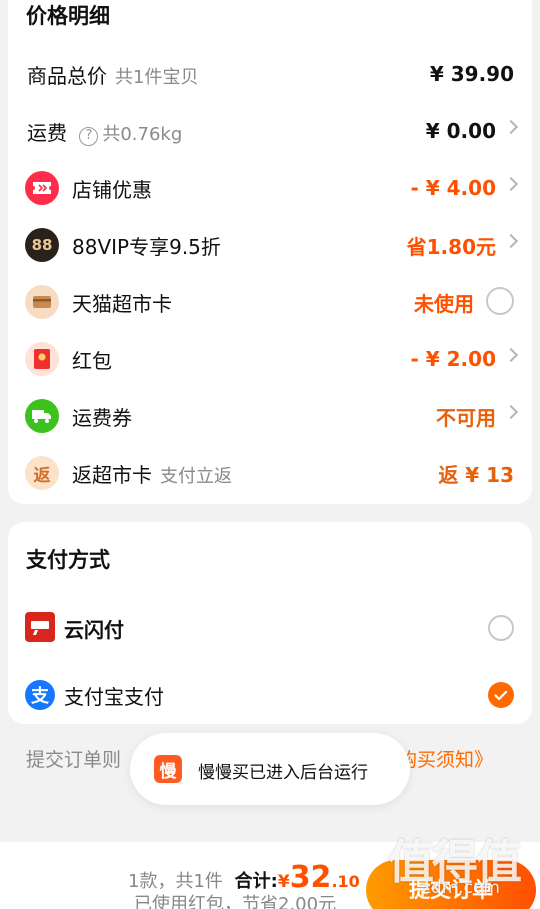 This screenshot has width=540, height=909. Describe the element at coordinates (453, 359) in the screenshot. I see `red-packet-value: - ¥ 2.00` at that location.